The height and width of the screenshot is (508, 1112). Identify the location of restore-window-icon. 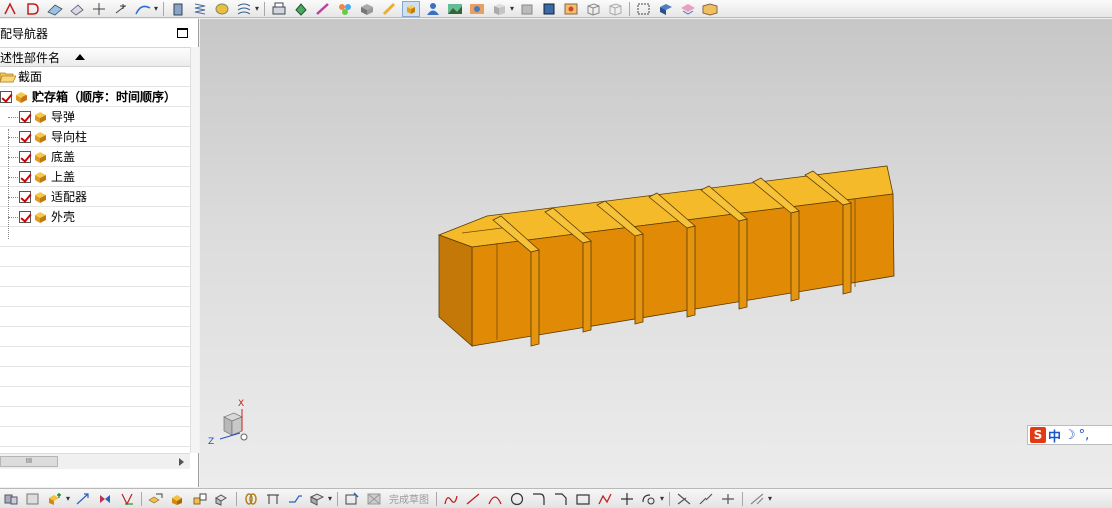
(182, 33).